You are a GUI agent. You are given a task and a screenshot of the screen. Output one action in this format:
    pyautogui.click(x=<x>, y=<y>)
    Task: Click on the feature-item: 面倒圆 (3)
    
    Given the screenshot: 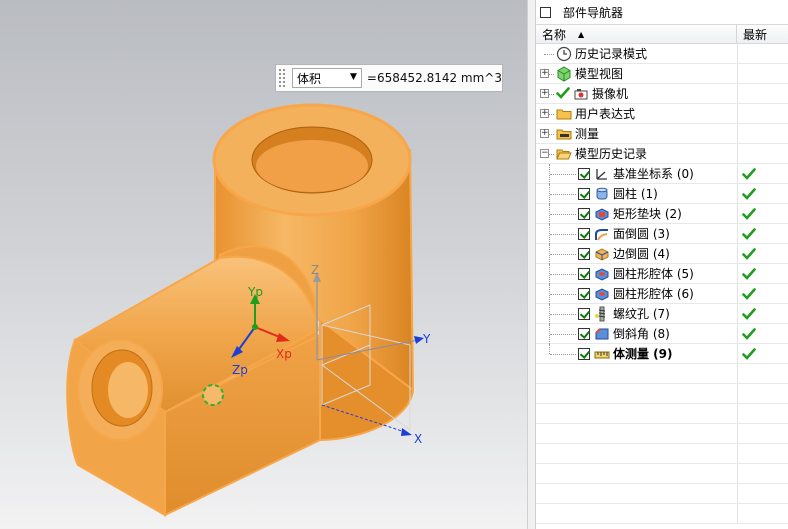 What is the action you would take?
    pyautogui.click(x=624, y=233)
    